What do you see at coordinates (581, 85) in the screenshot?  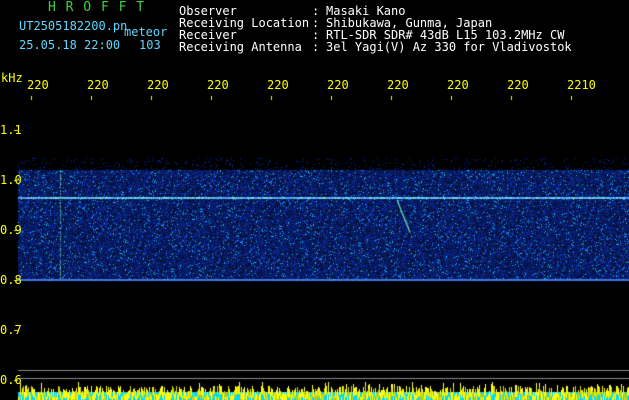 I see `x-tick-label: 2210` at bounding box center [581, 85].